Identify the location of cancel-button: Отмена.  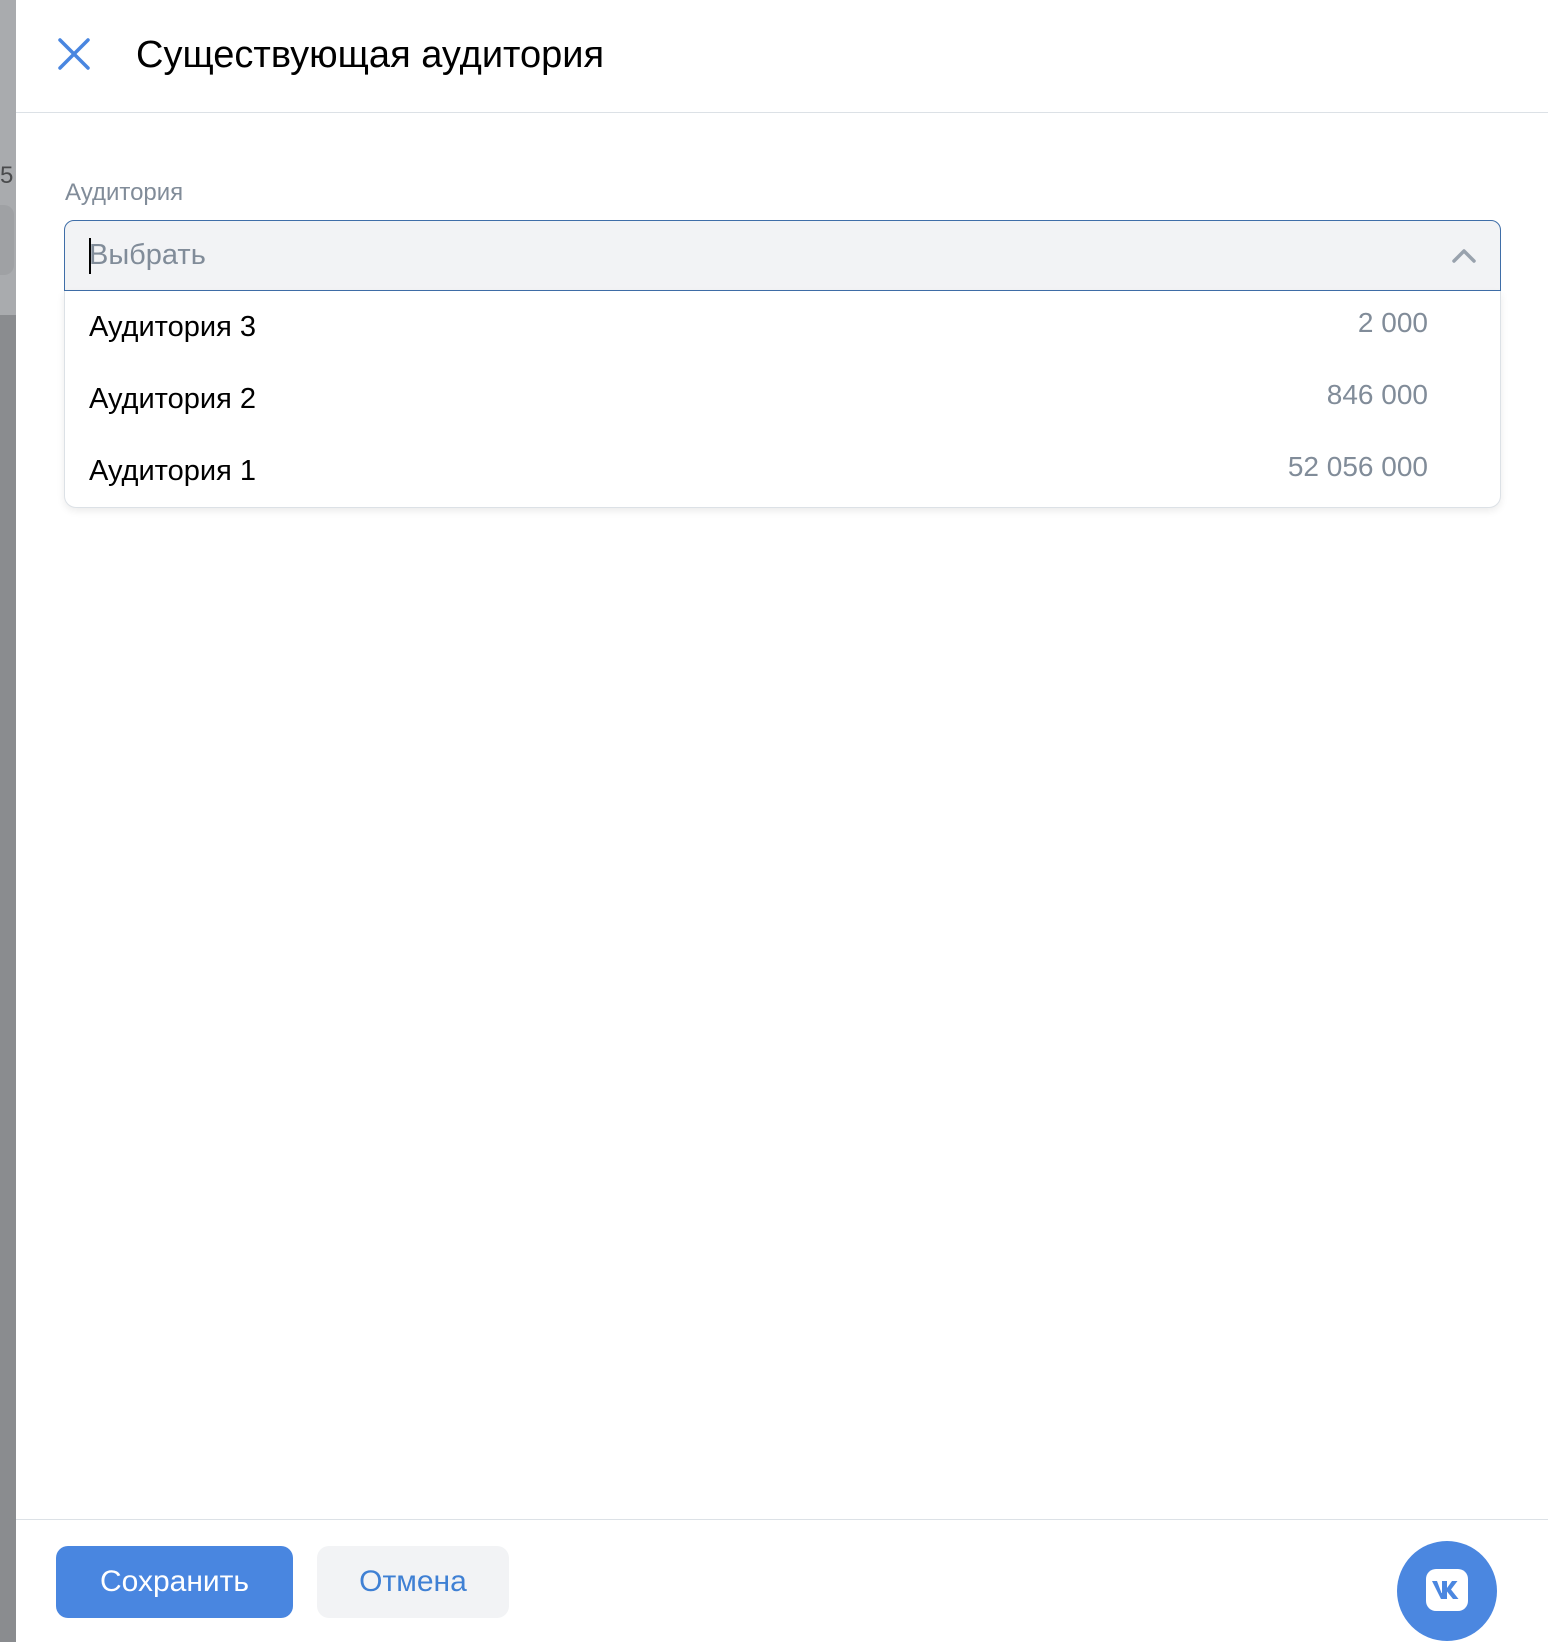
(413, 1582).